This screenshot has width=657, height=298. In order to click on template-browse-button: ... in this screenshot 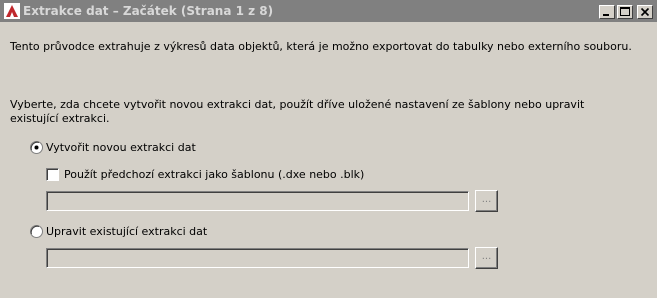, I will do `click(486, 201)`.